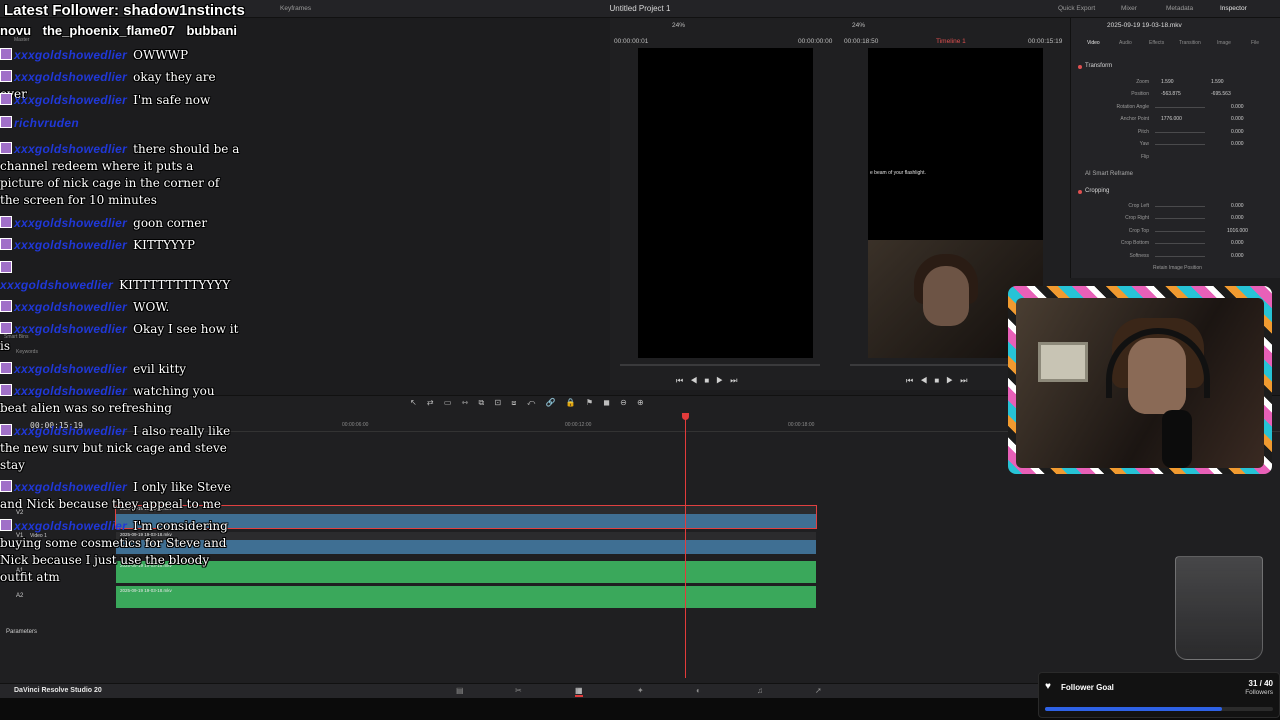 This screenshot has width=1280, height=720. I want to click on cut-page-icon: ✂, so click(518, 690).